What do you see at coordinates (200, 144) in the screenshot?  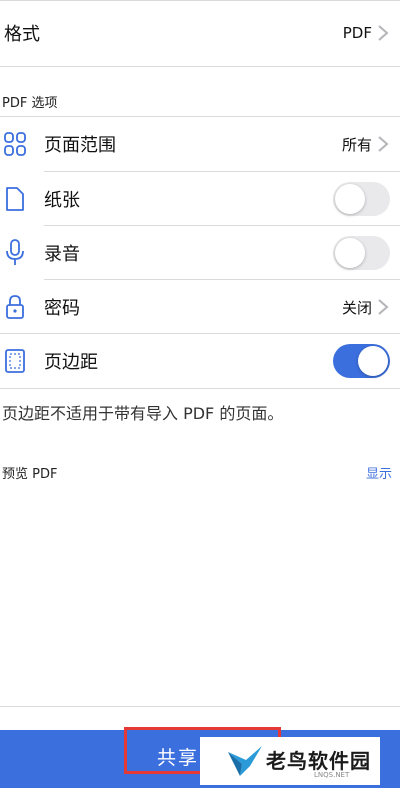 I see `page-range-row: 页面范围 所有` at bounding box center [200, 144].